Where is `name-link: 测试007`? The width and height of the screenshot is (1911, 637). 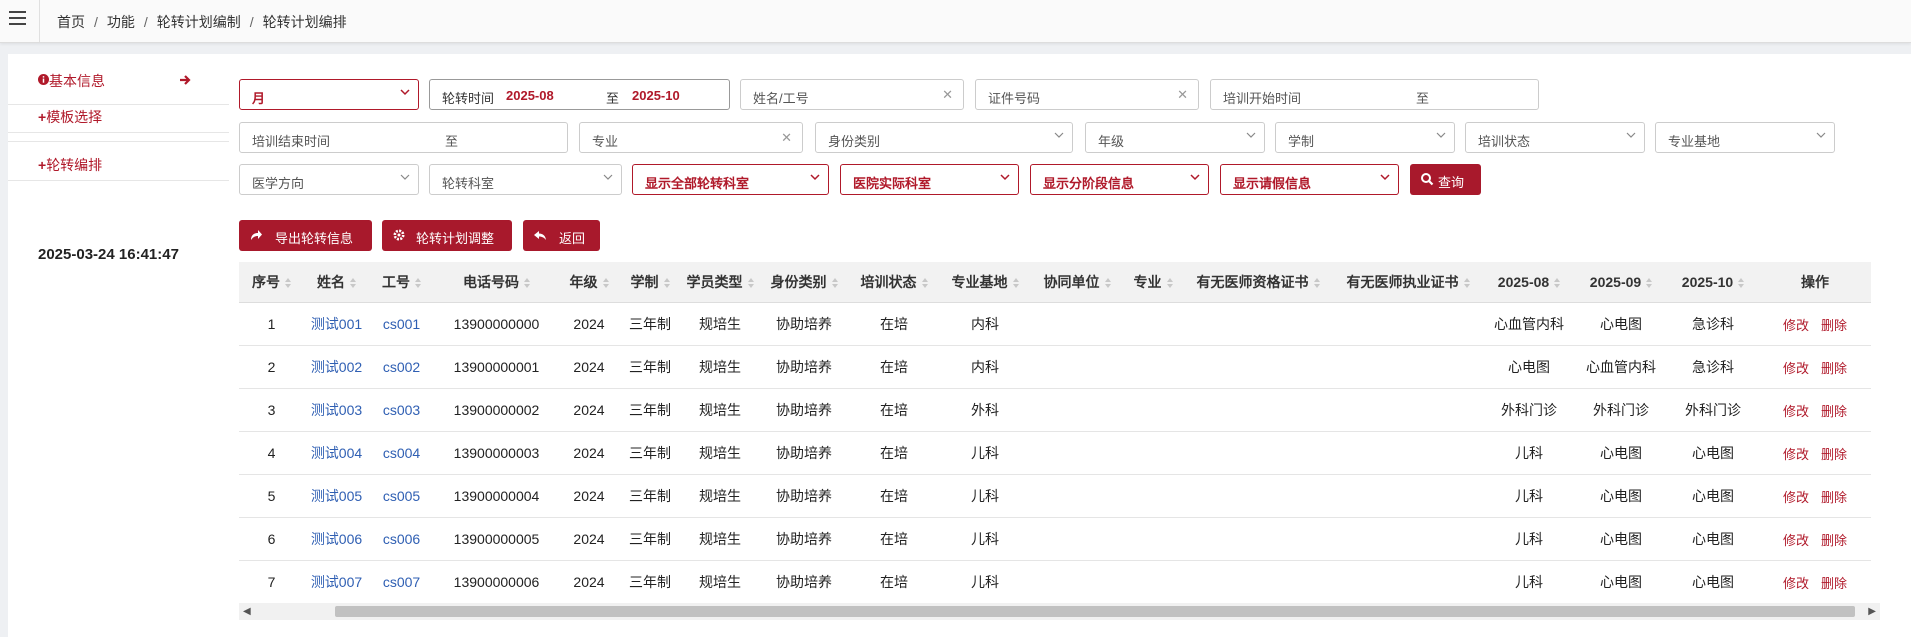
name-link: 测试007 is located at coordinates (336, 582).